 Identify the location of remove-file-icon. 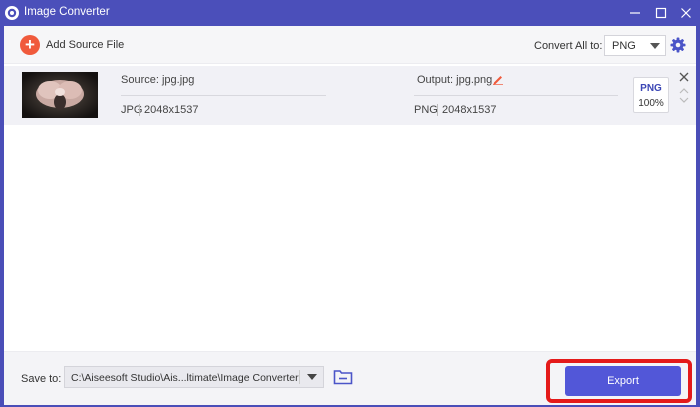
(684, 77).